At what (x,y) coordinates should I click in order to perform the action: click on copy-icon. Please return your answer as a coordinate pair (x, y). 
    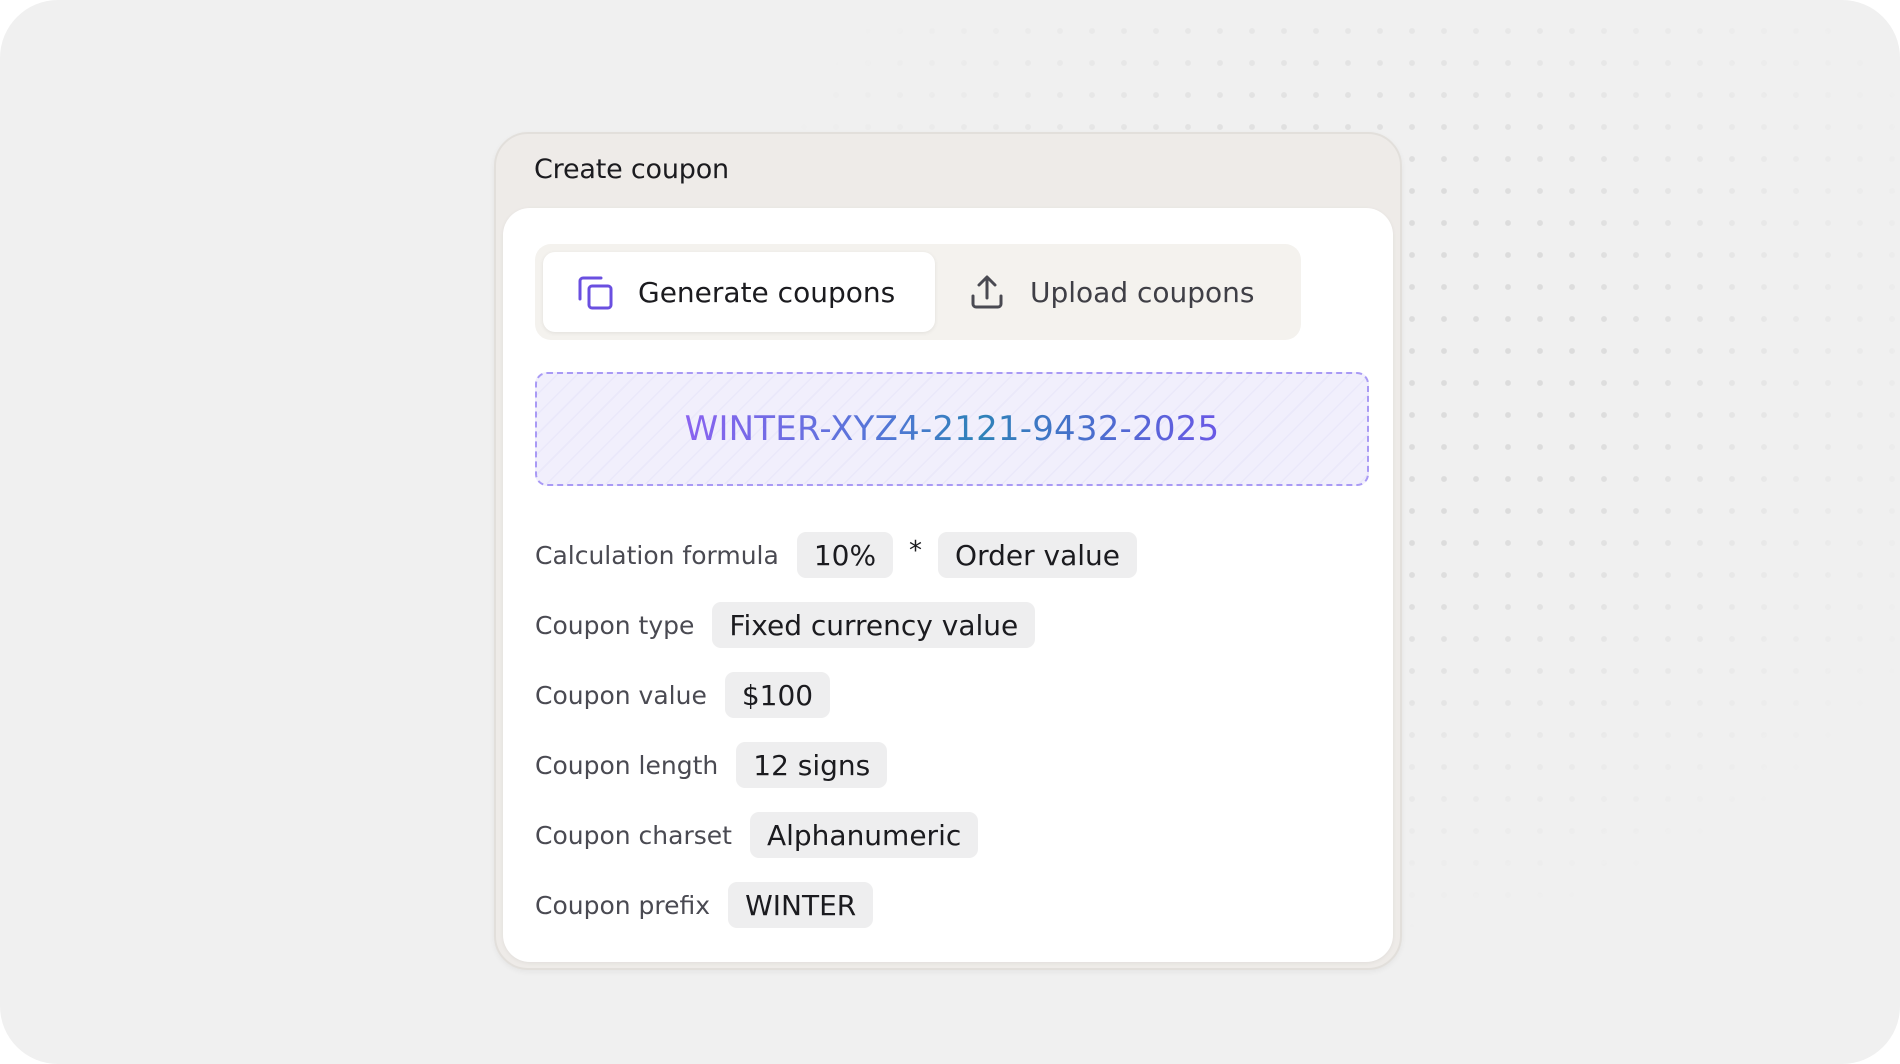
    Looking at the image, I should click on (595, 292).